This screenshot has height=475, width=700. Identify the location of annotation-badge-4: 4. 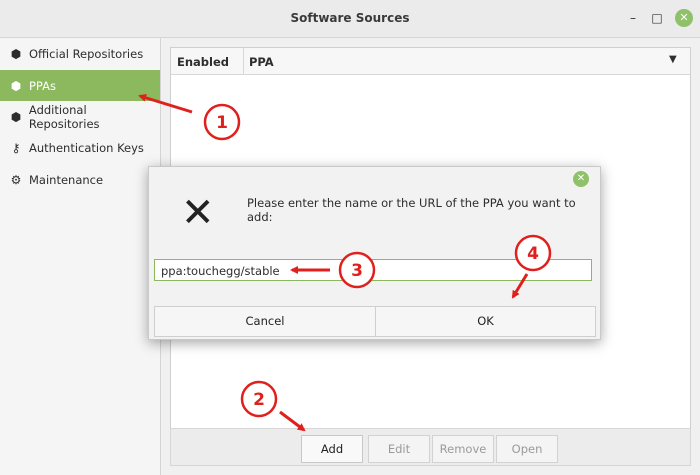
(533, 253).